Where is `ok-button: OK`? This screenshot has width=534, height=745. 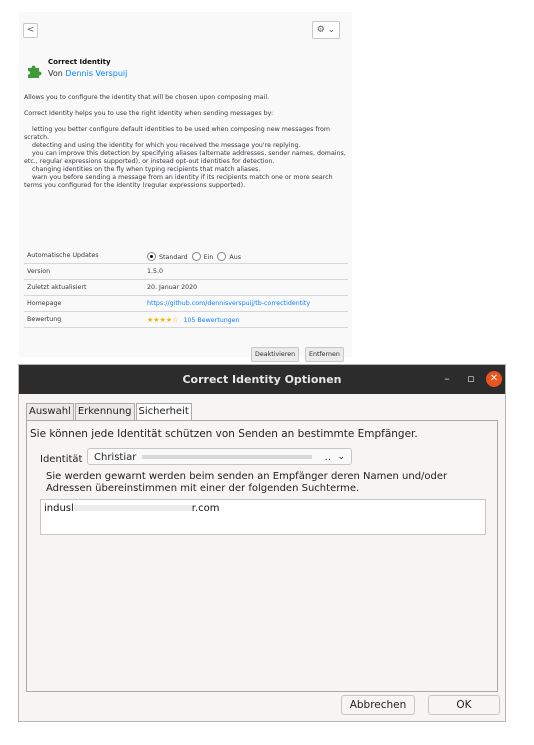 ok-button: OK is located at coordinates (464, 705).